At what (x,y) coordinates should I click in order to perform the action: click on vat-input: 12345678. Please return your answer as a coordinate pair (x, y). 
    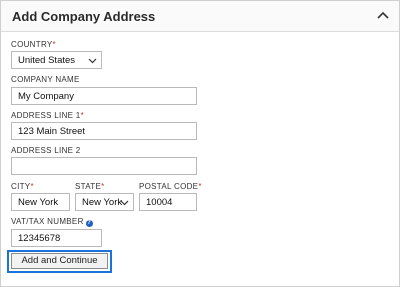
    Looking at the image, I should click on (56, 238).